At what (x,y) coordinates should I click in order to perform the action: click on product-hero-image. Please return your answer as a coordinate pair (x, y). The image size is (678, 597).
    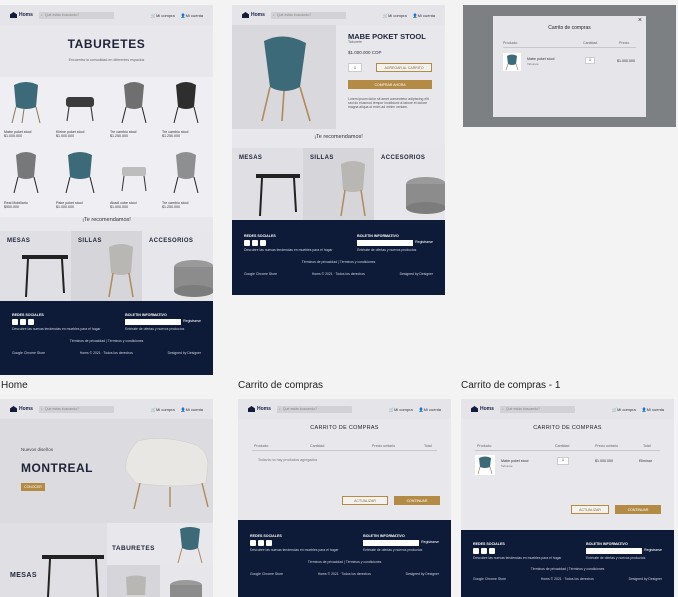
    Looking at the image, I should click on (284, 77).